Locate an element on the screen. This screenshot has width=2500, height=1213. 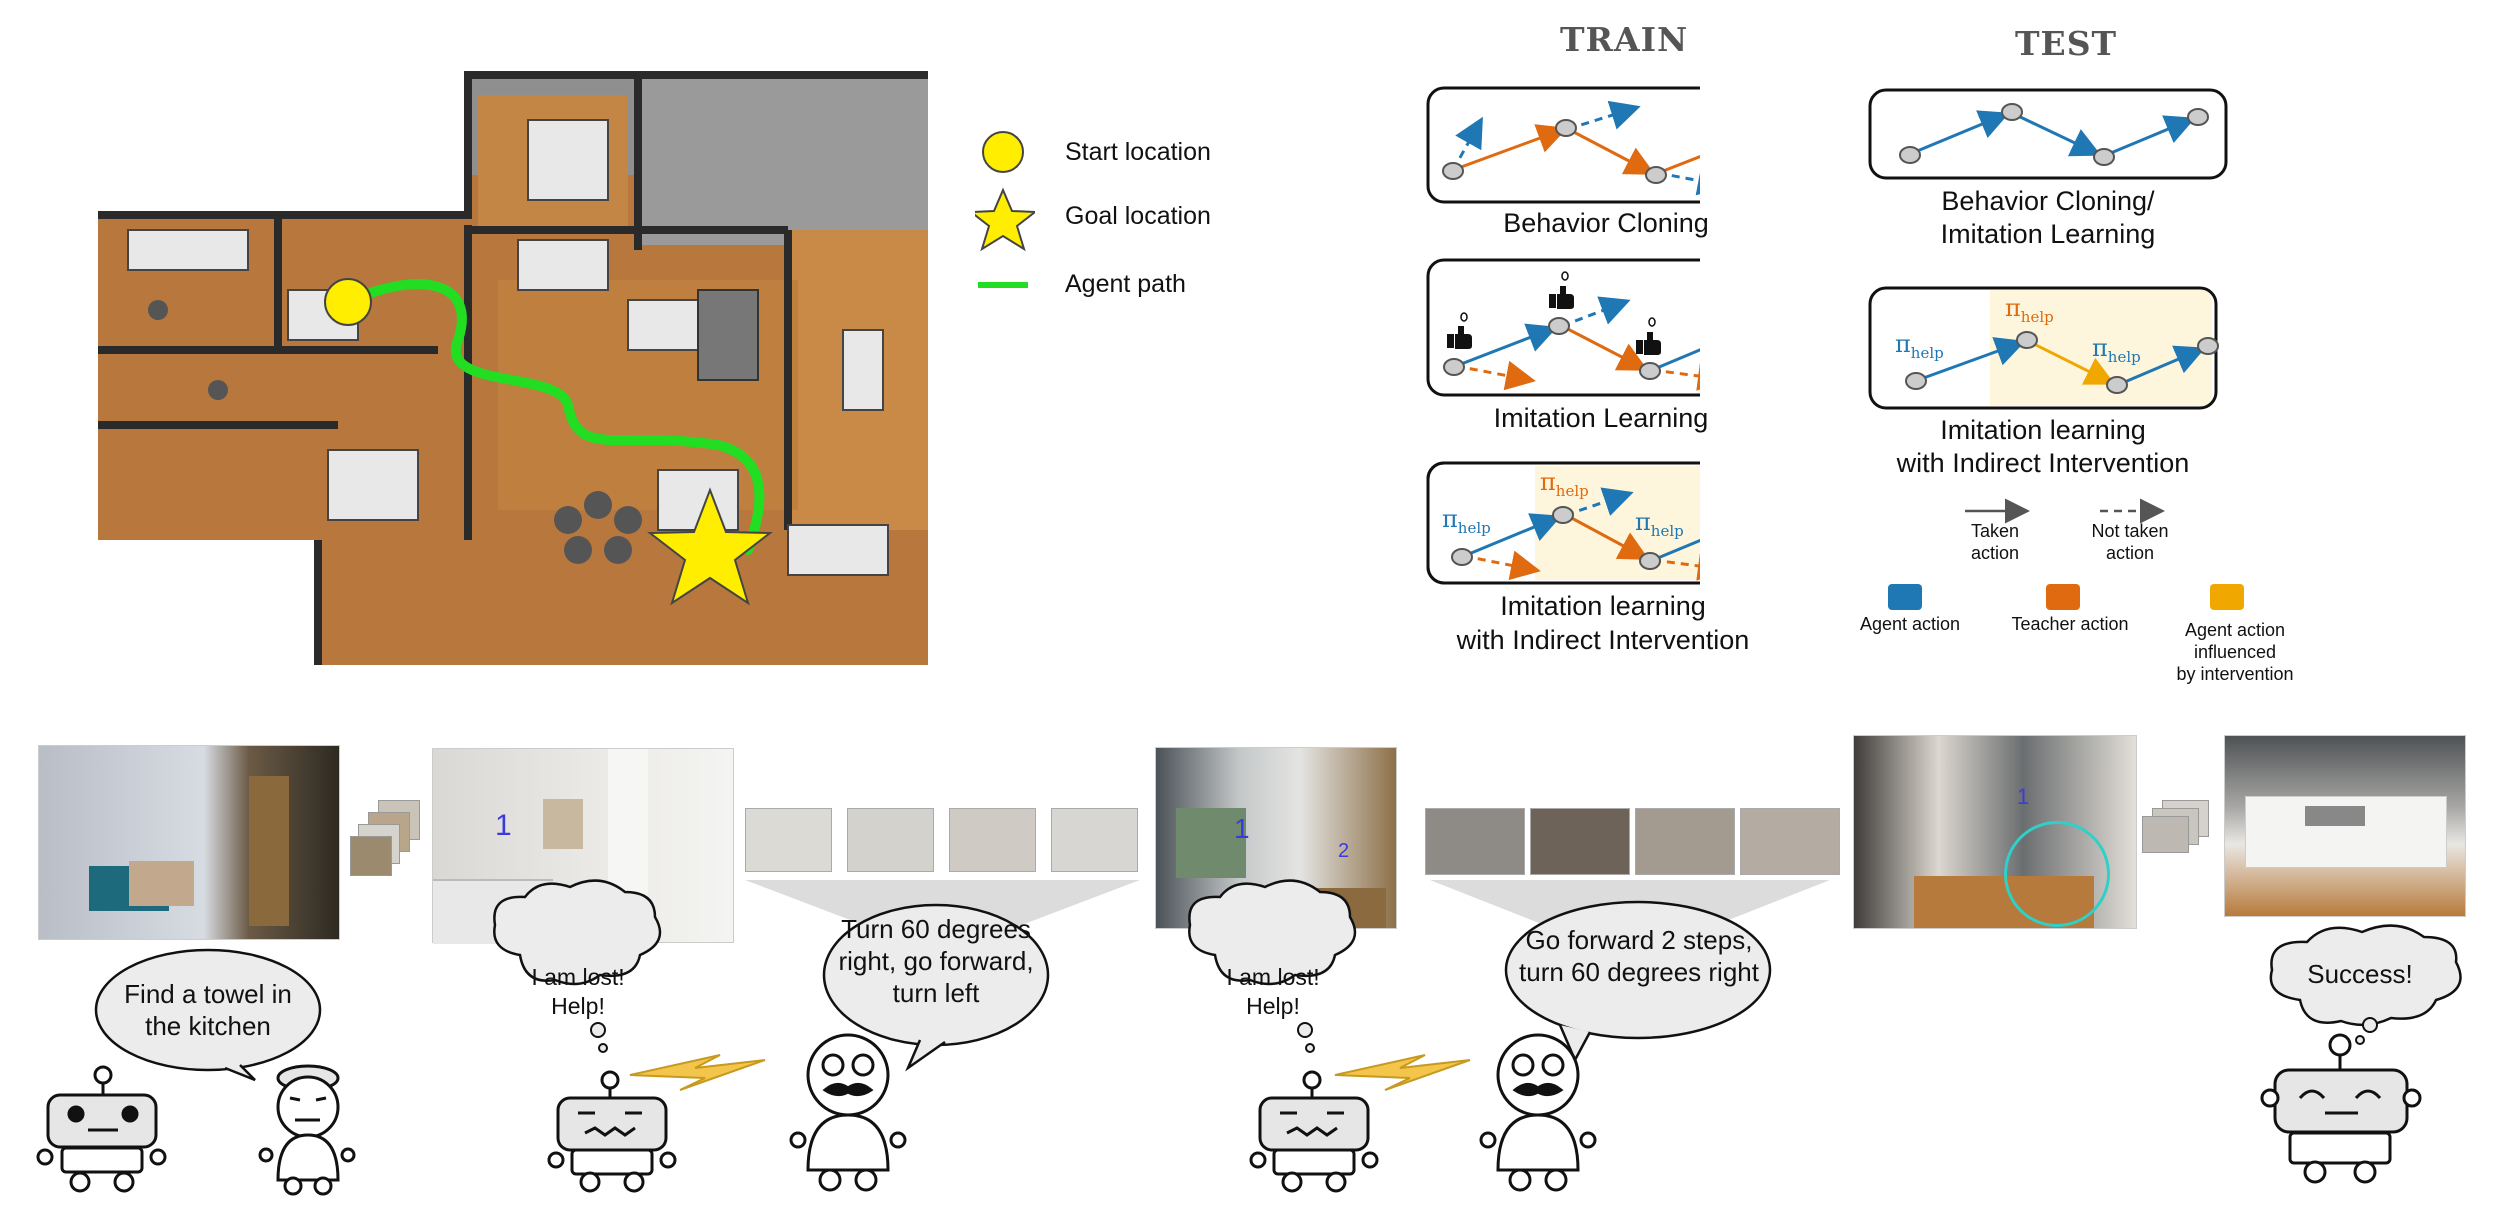
goal-view-photo is located at coordinates (2345, 826).